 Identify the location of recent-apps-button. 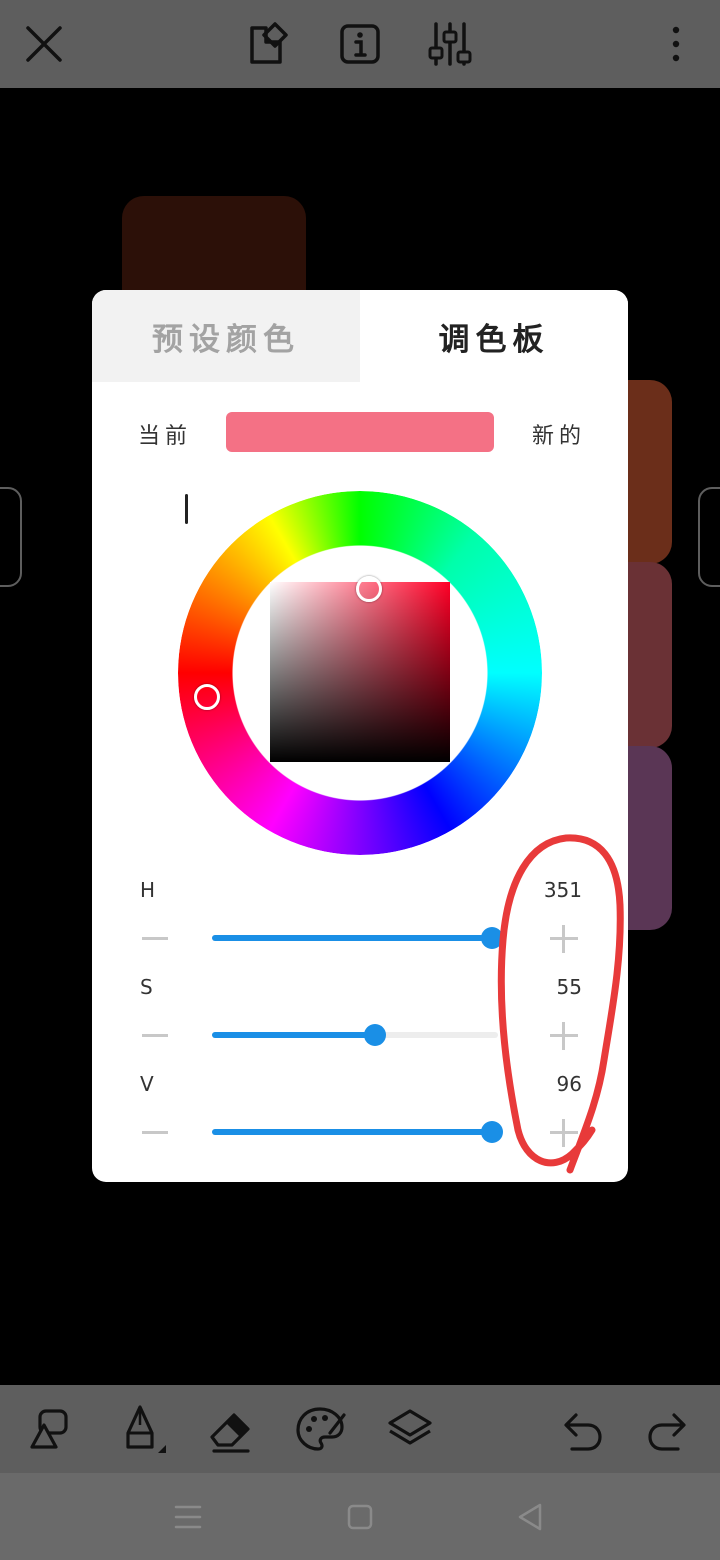
(188, 1517).